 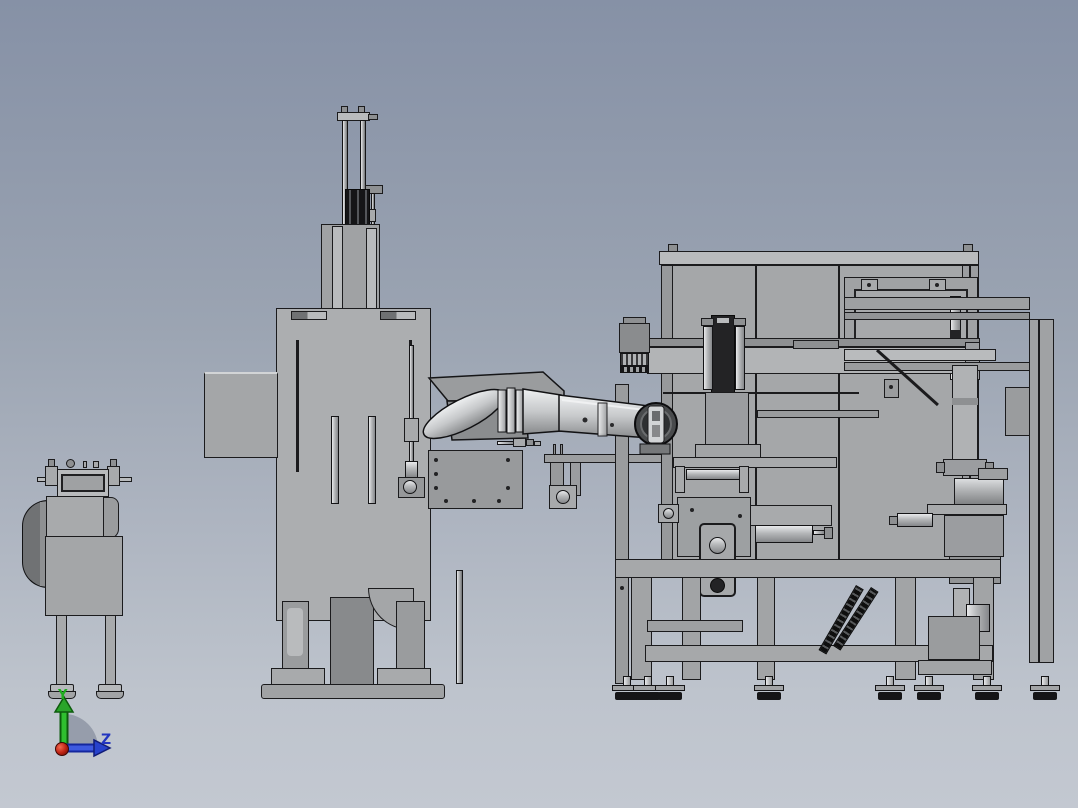 What do you see at coordinates (723, 354) in the screenshot?
I see `z-column` at bounding box center [723, 354].